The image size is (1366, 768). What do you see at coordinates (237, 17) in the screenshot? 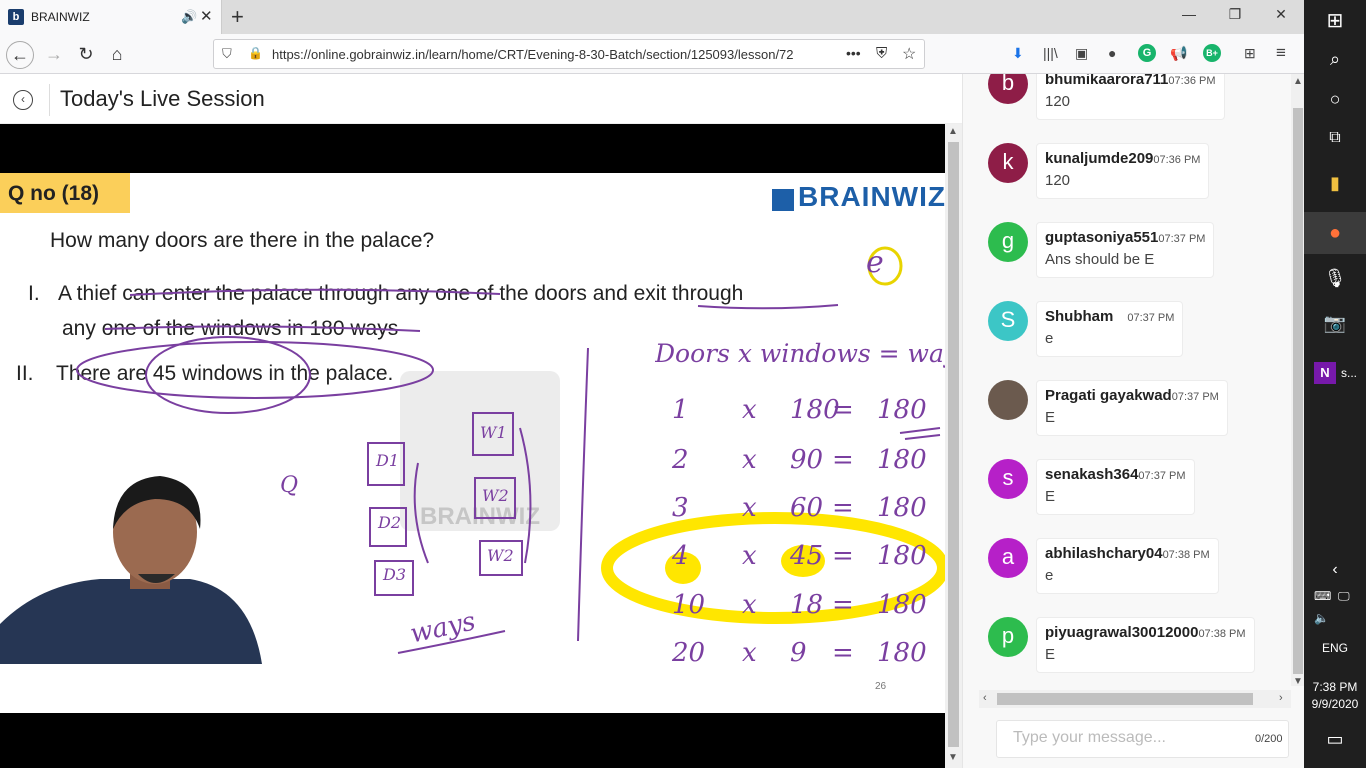
I see `new-tab-button: +` at bounding box center [237, 17].